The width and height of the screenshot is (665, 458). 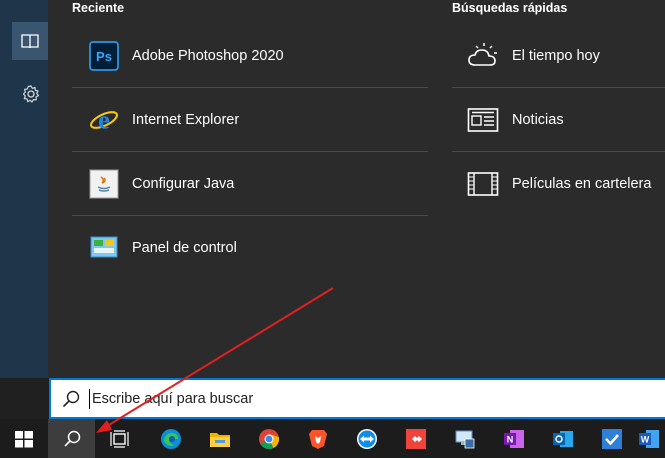 What do you see at coordinates (483, 56) in the screenshot?
I see `weather-icon` at bounding box center [483, 56].